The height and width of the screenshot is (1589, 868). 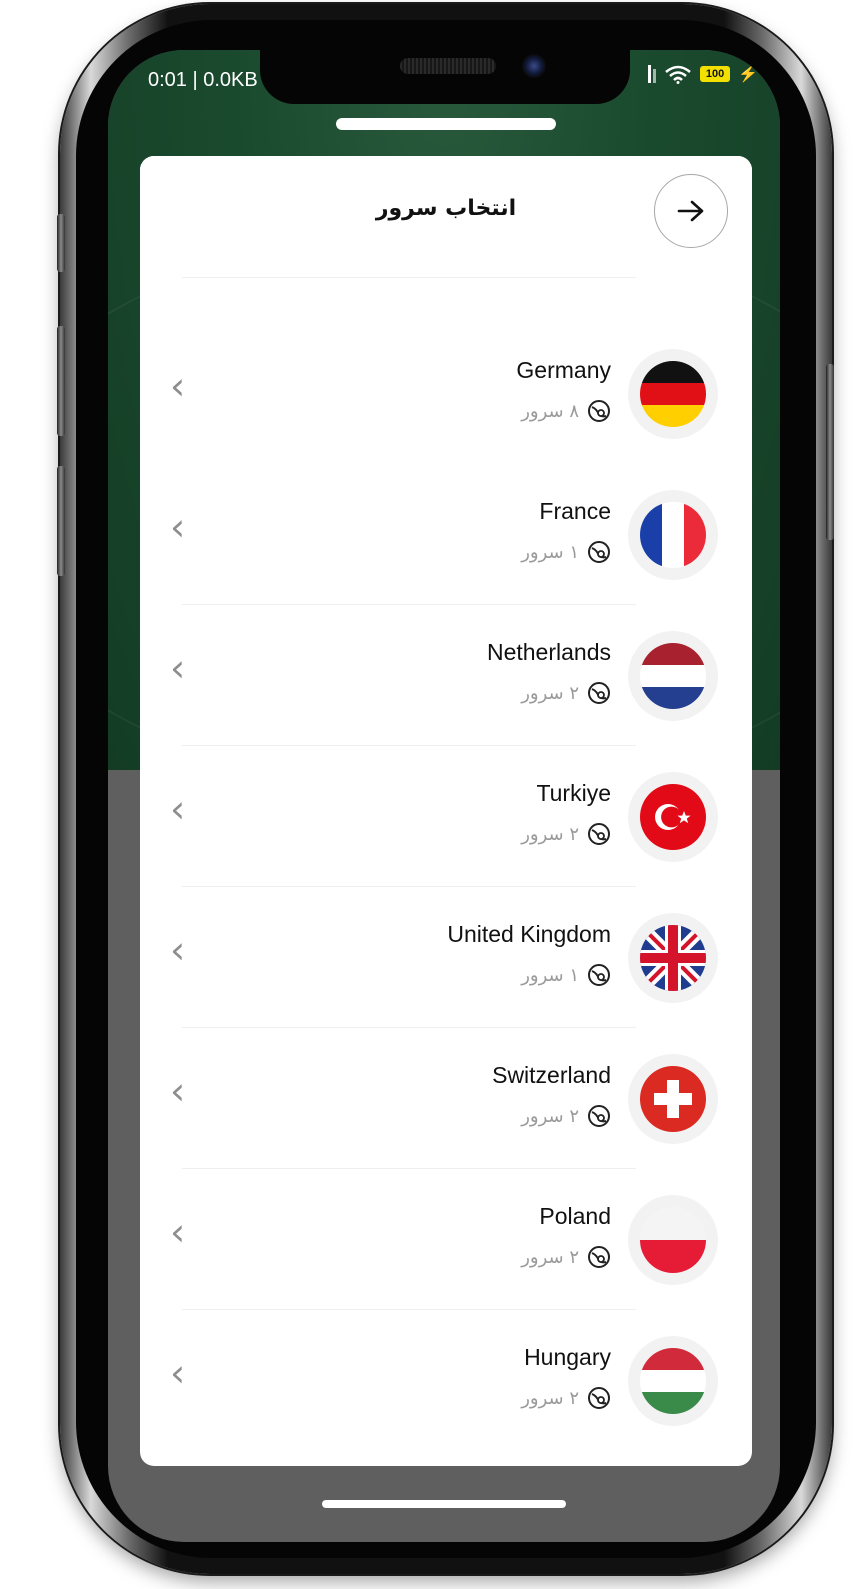 What do you see at coordinates (575, 511) in the screenshot?
I see `country-name: France` at bounding box center [575, 511].